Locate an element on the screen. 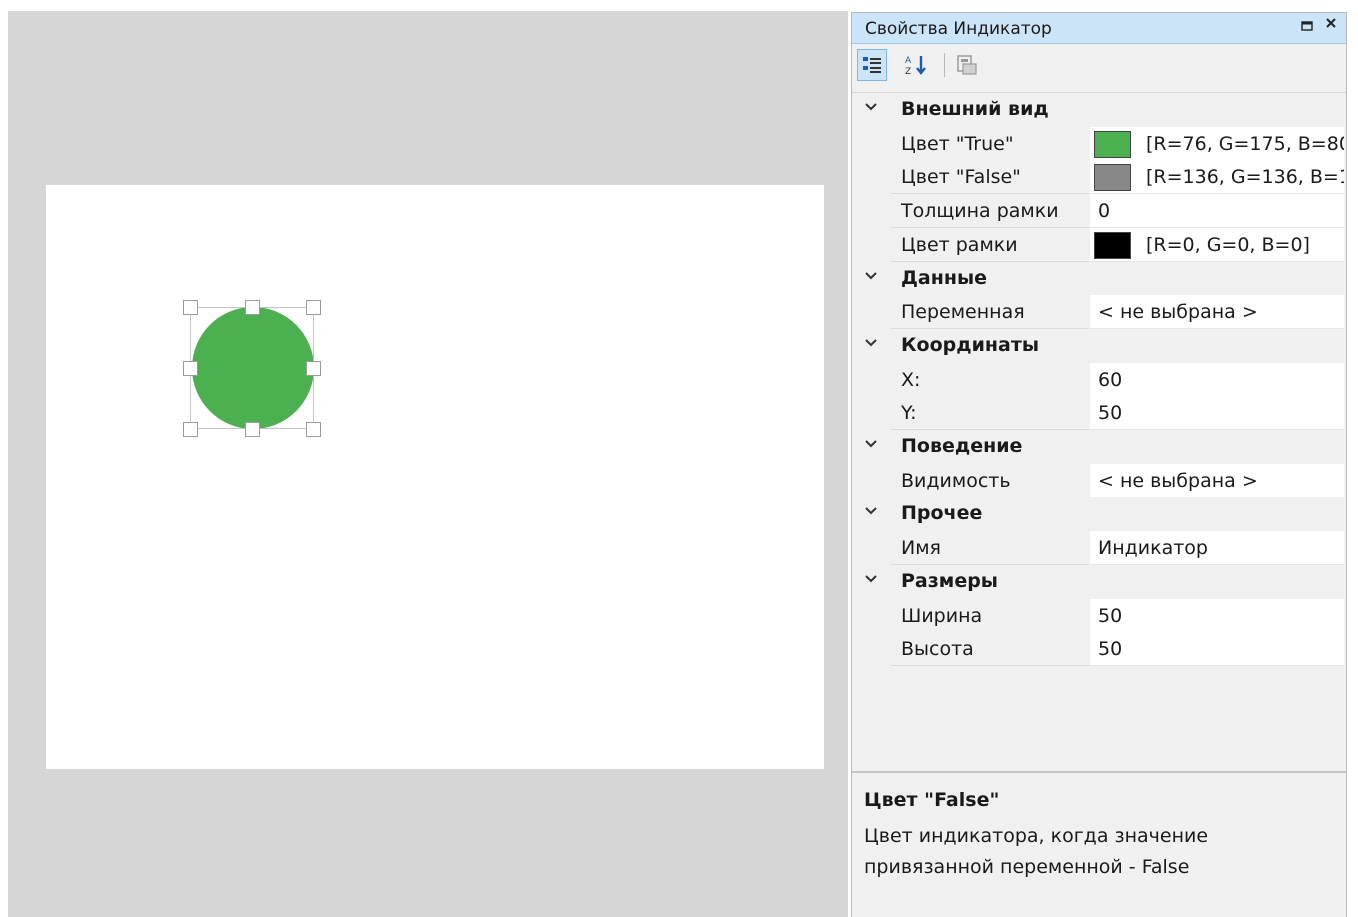  panel-toolbar: A Z is located at coordinates (1099, 65).